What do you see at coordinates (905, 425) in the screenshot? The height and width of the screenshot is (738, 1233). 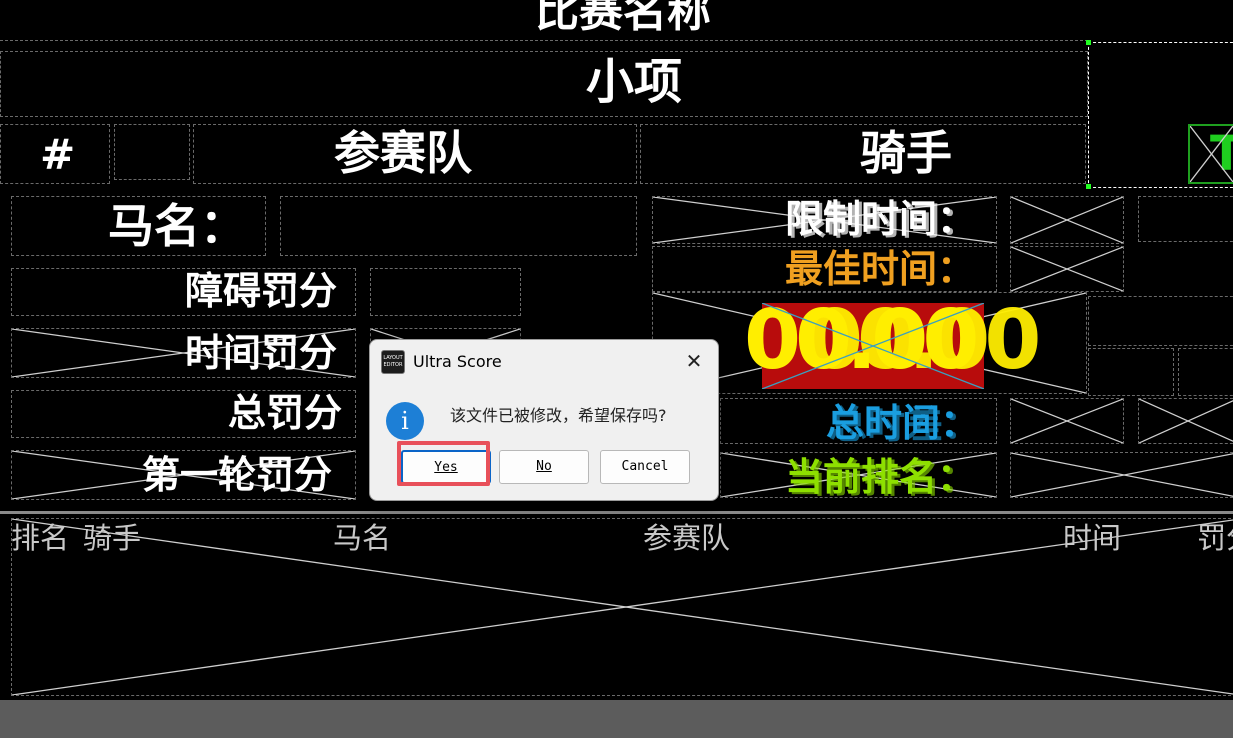 I see `total-time-label-overlap: 总时差：` at bounding box center [905, 425].